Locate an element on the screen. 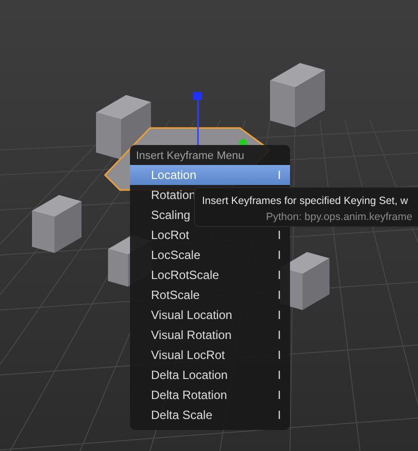 The image size is (418, 451). menu-title: Insert Keyframe Menu is located at coordinates (190, 156).